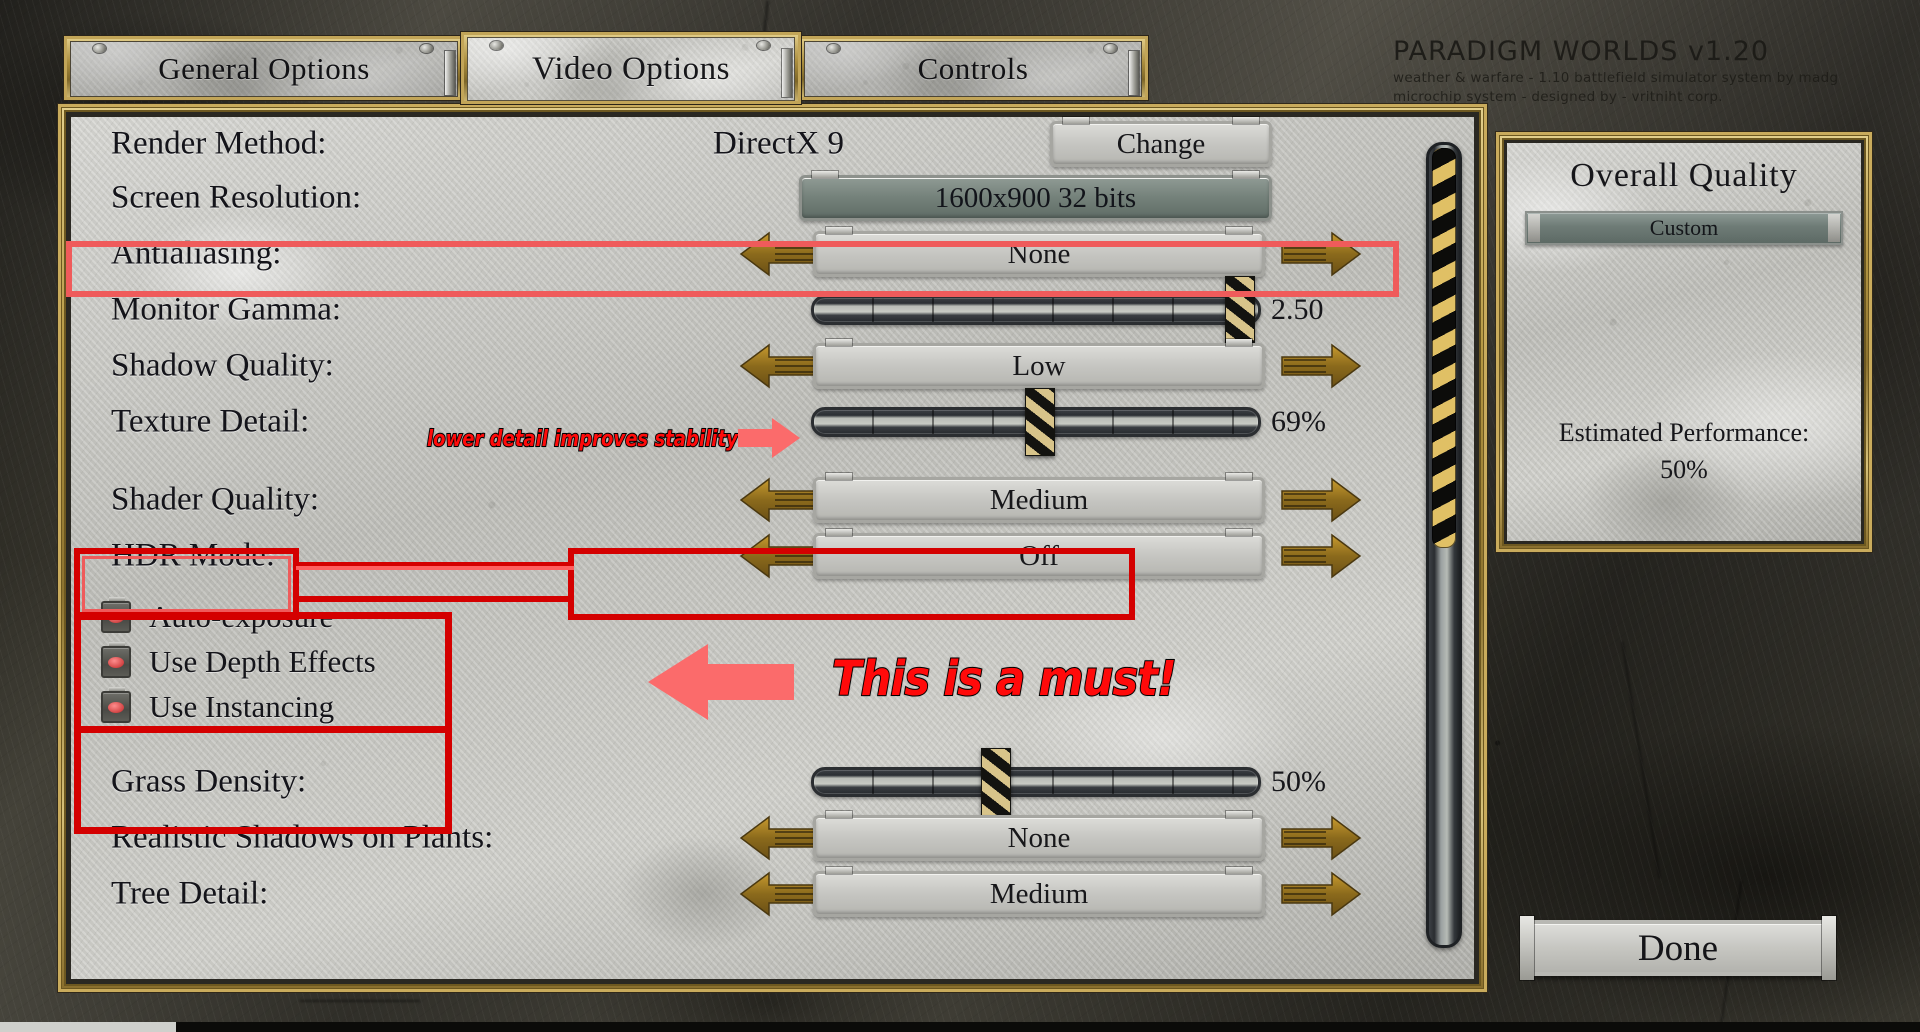 This screenshot has height=1032, width=1920. I want to click on monitor-gamma-slider, so click(1036, 310).